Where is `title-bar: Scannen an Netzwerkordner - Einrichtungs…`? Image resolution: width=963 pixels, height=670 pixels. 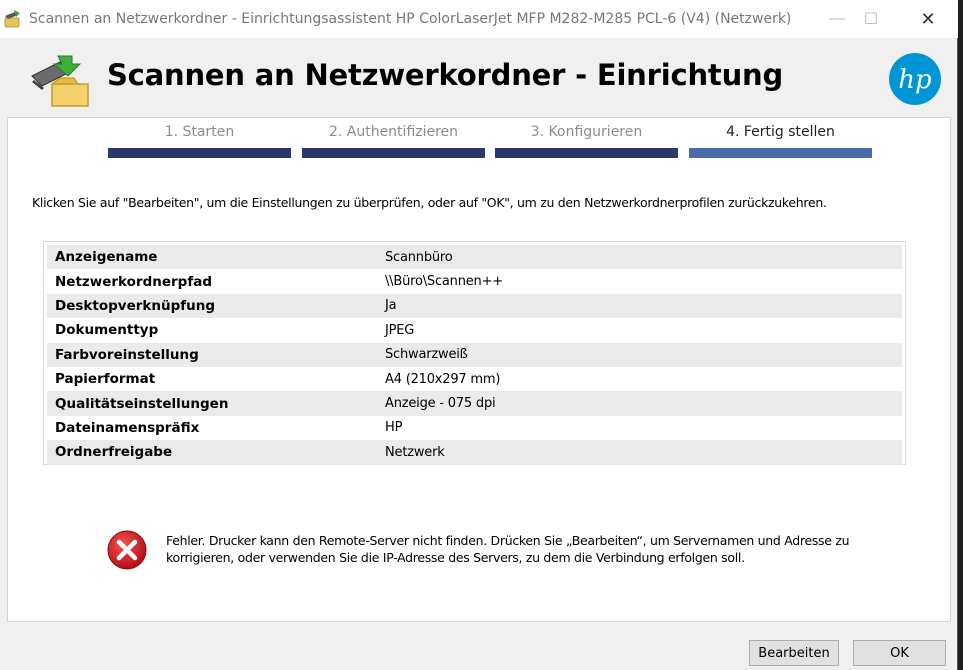
title-bar: Scannen an Netzwerkordner - Einrichtungs… is located at coordinates (479, 19).